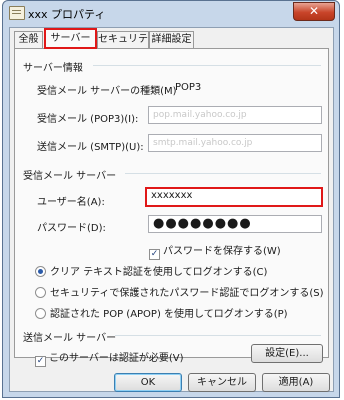 The height and width of the screenshot is (400, 344). What do you see at coordinates (40, 292) in the screenshot?
I see `radio-secure-password` at bounding box center [40, 292].